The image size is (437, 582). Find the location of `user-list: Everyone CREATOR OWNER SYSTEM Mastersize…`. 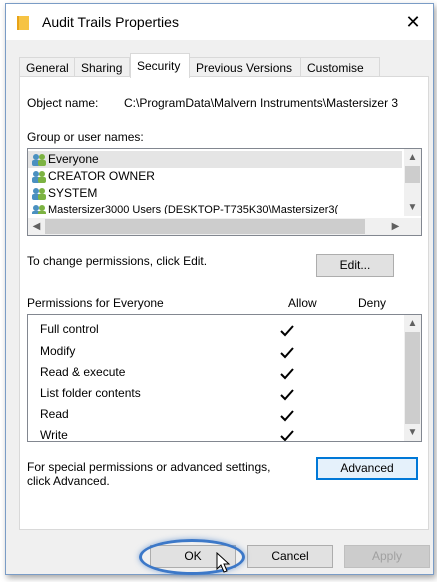

user-list: Everyone CREATOR OWNER SYSTEM Mastersize… is located at coordinates (224, 192).